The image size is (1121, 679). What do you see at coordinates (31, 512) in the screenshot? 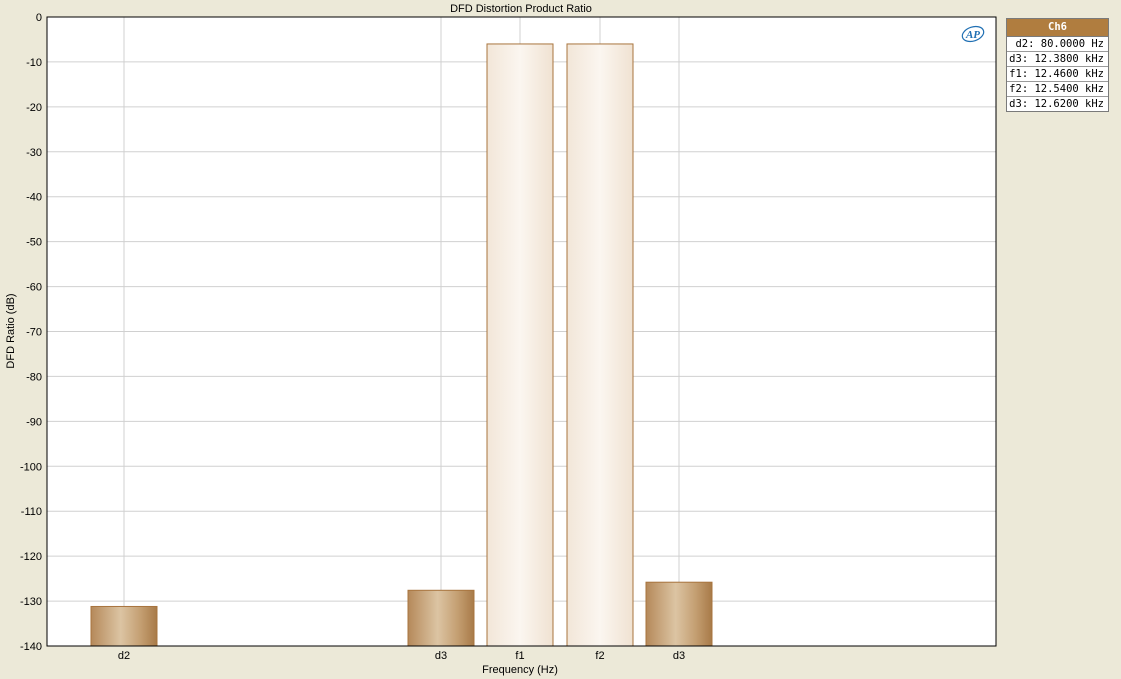
I see `y-tick-label: -110` at bounding box center [31, 512].